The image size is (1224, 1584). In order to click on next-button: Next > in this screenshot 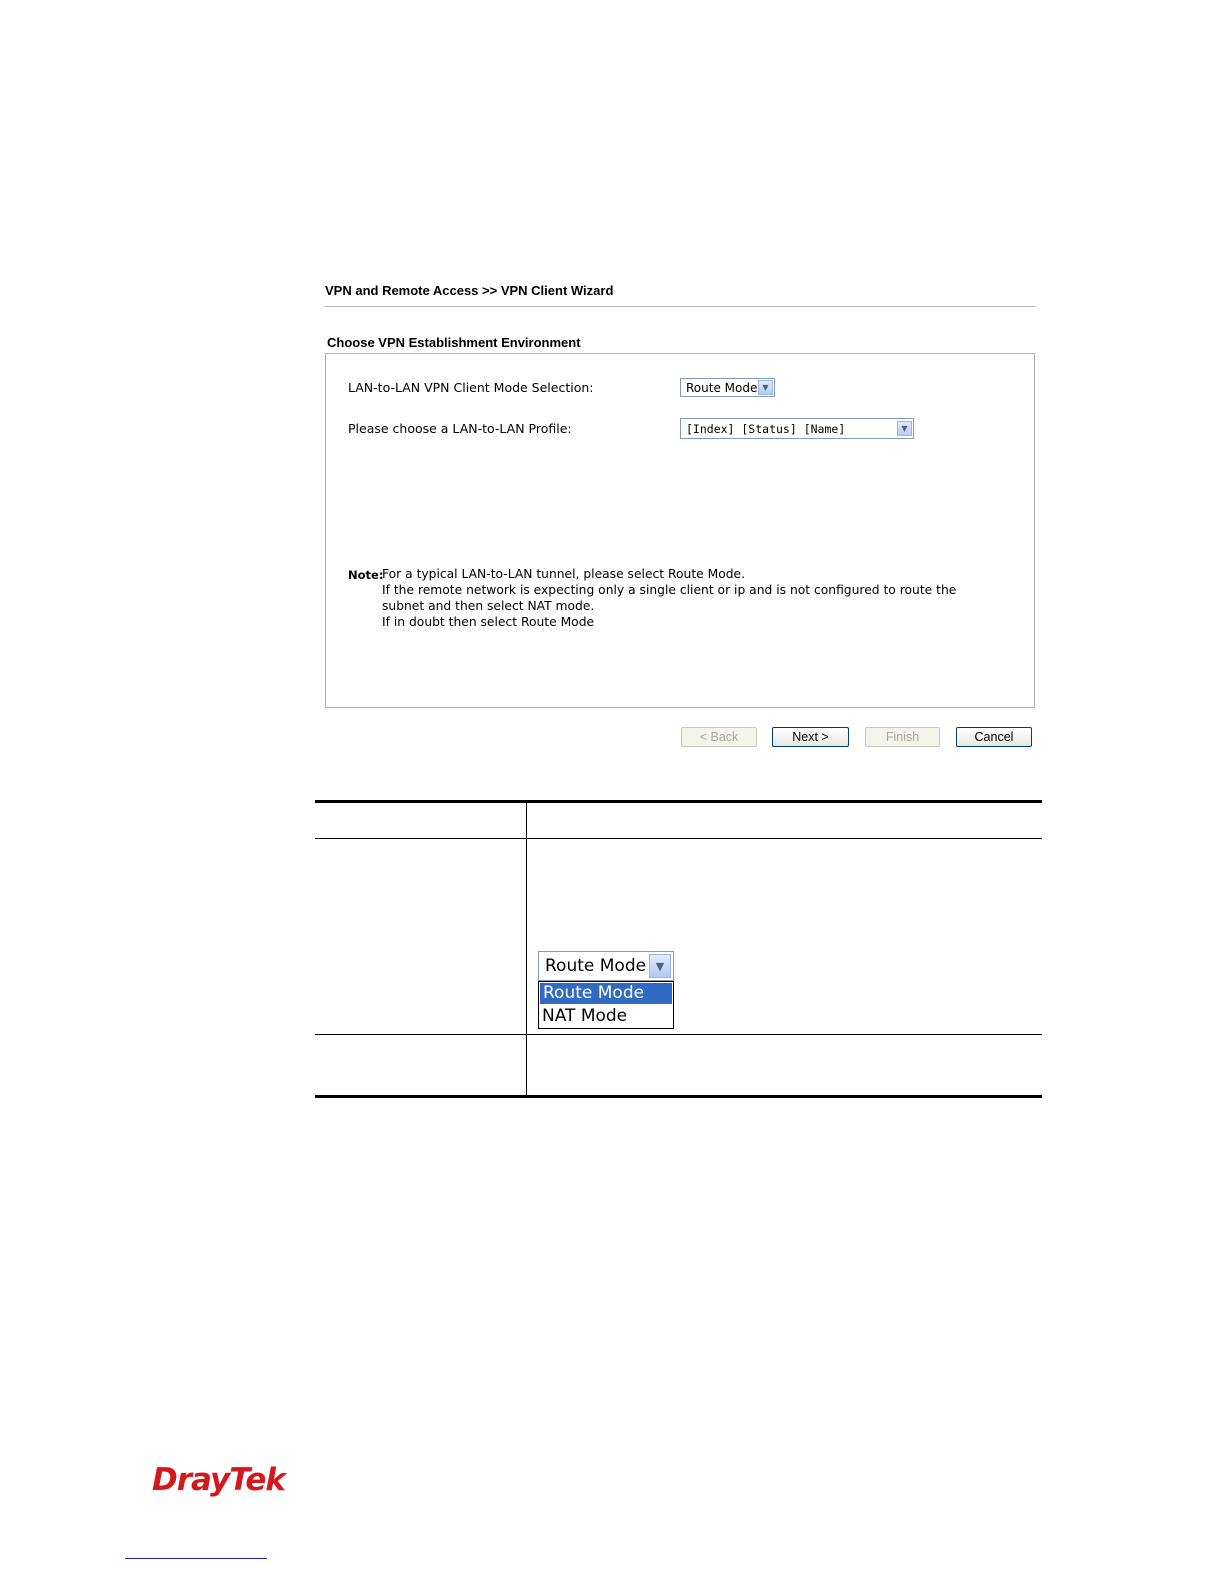, I will do `click(810, 737)`.